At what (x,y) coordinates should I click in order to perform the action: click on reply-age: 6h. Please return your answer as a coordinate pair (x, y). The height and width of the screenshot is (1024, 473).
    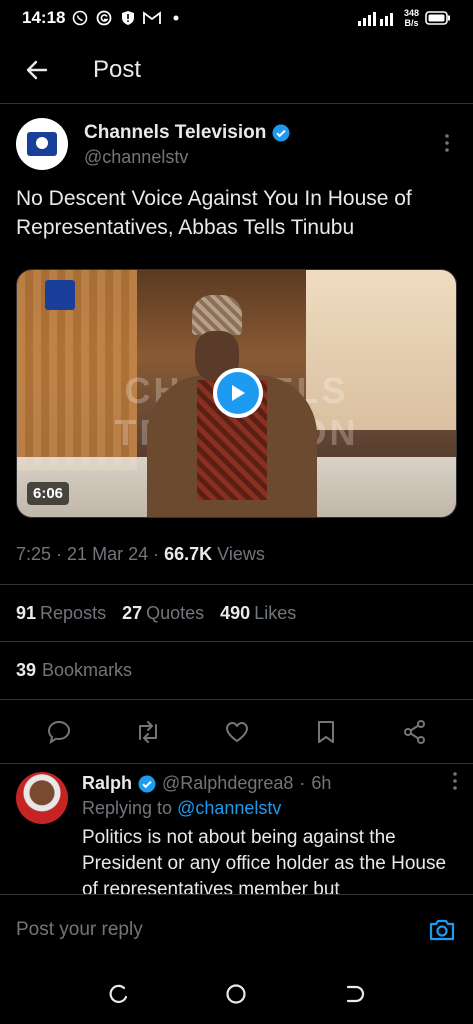
    Looking at the image, I should click on (321, 783).